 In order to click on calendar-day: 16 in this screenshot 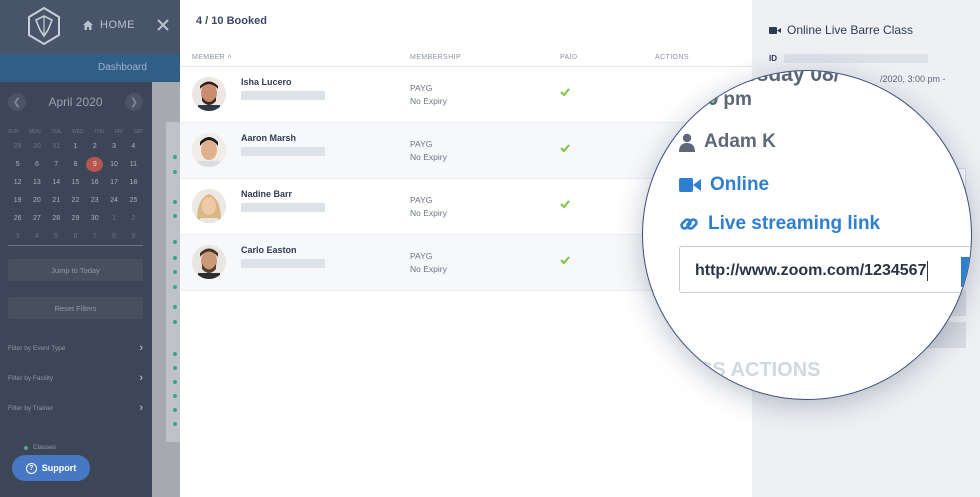, I will do `click(94, 182)`.